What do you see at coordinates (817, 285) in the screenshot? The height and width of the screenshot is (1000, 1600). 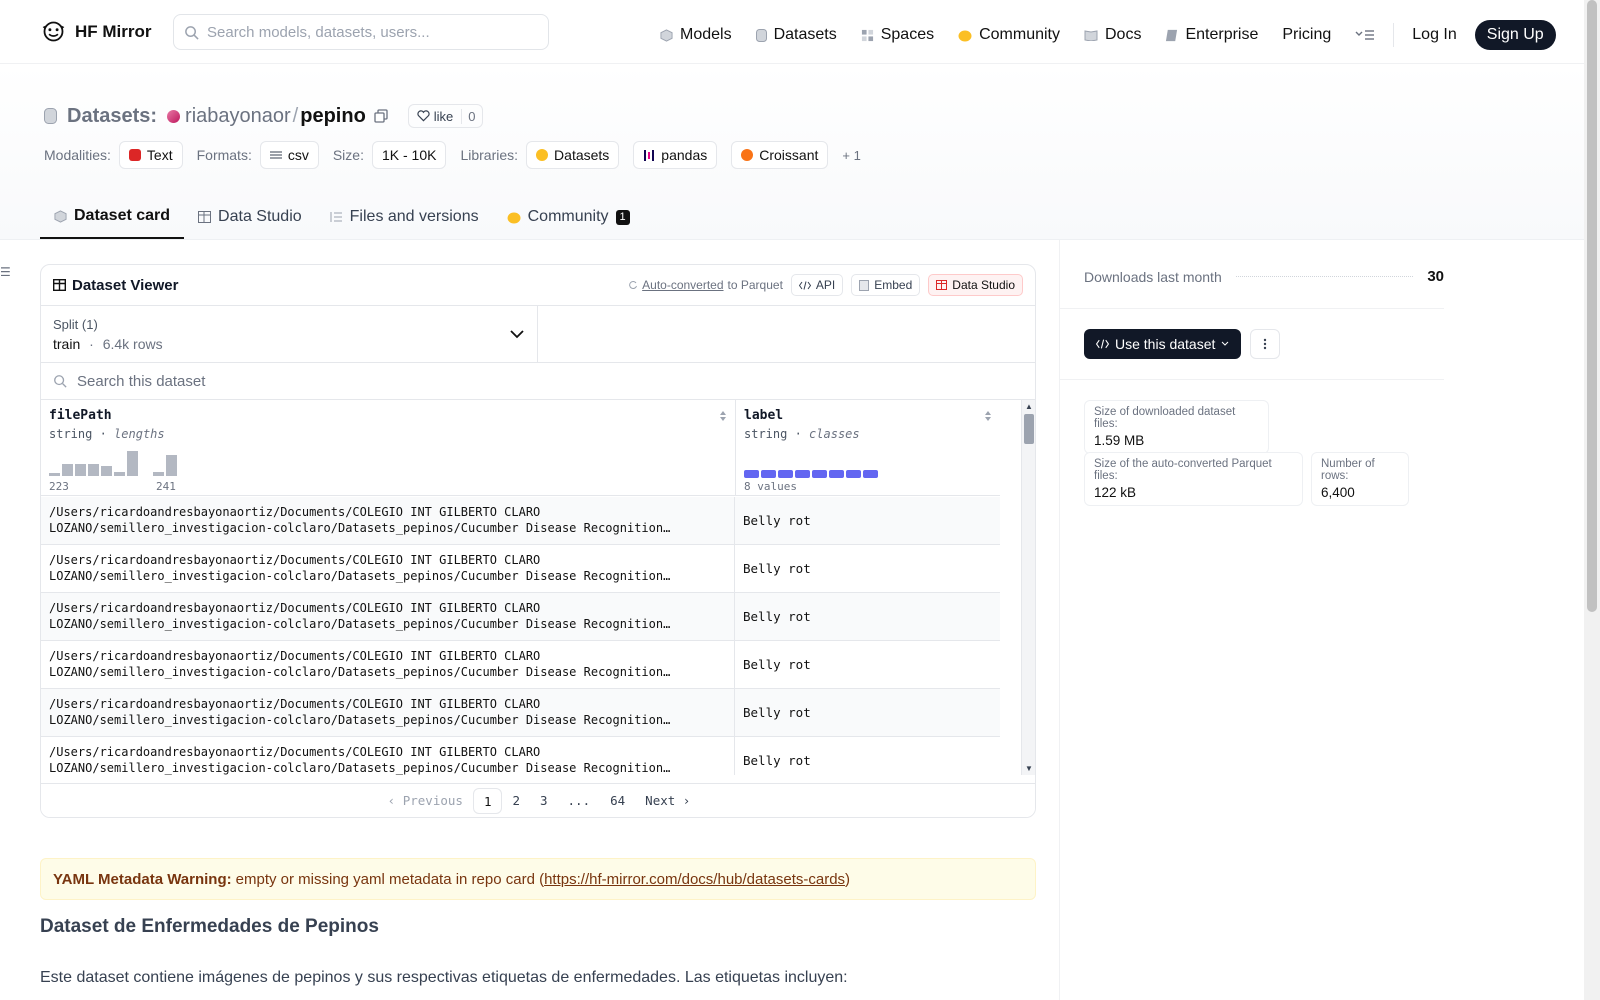 I see `api-button: API` at bounding box center [817, 285].